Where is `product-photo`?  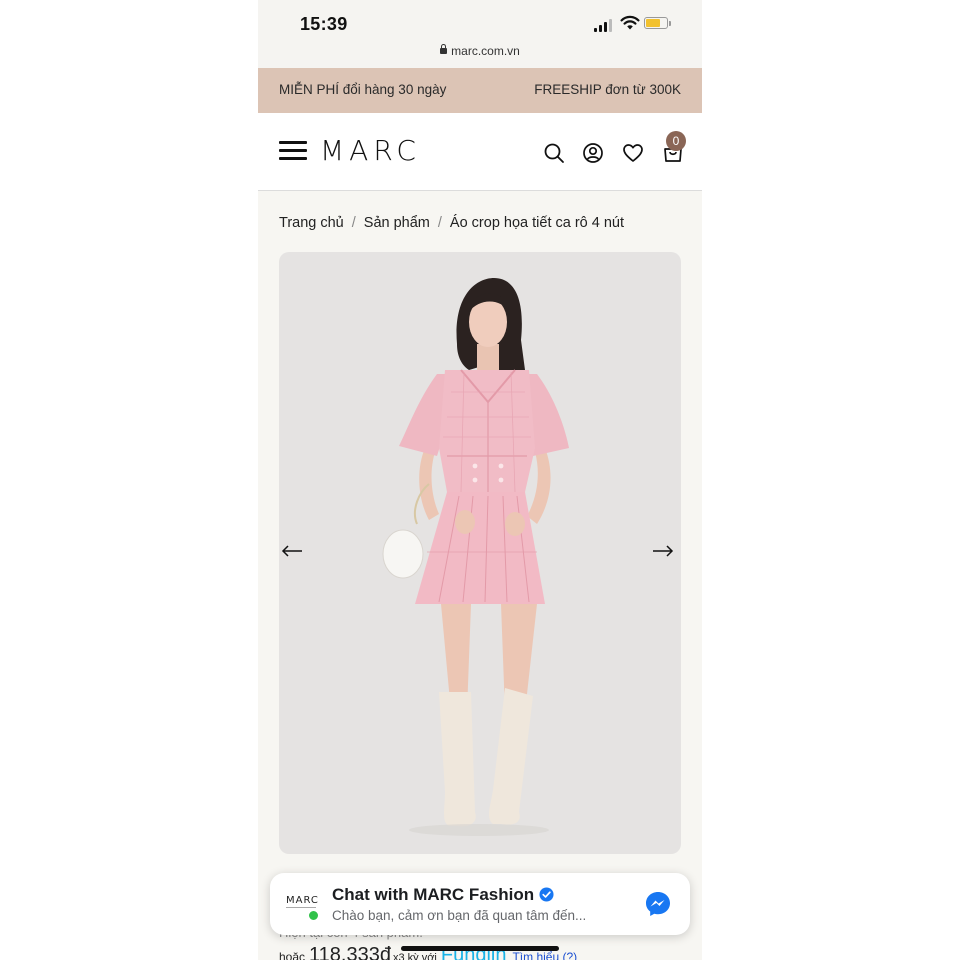 product-photo is located at coordinates (475, 557).